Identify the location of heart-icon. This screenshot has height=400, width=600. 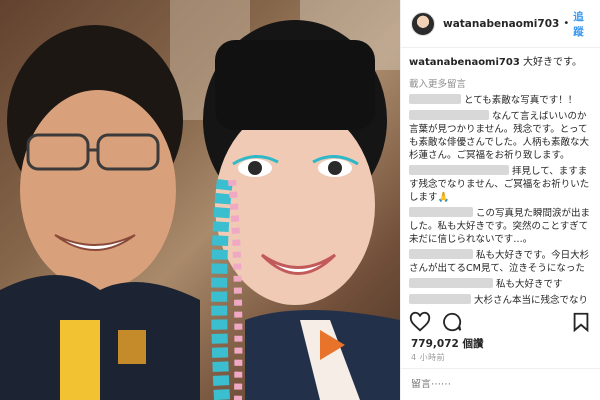
(420, 322).